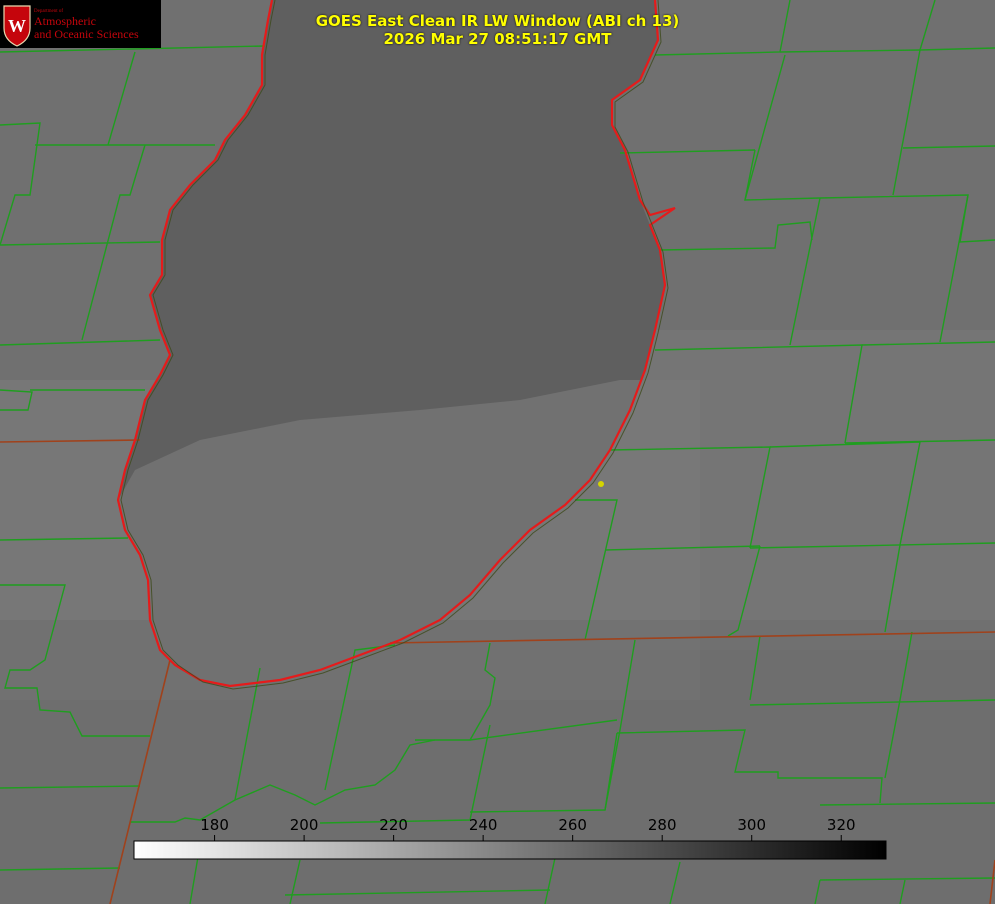  Describe the element at coordinates (497, 21) in the screenshot. I see `title-line1: GOES East Clean IR LW Window (ABI ch 13)` at that location.